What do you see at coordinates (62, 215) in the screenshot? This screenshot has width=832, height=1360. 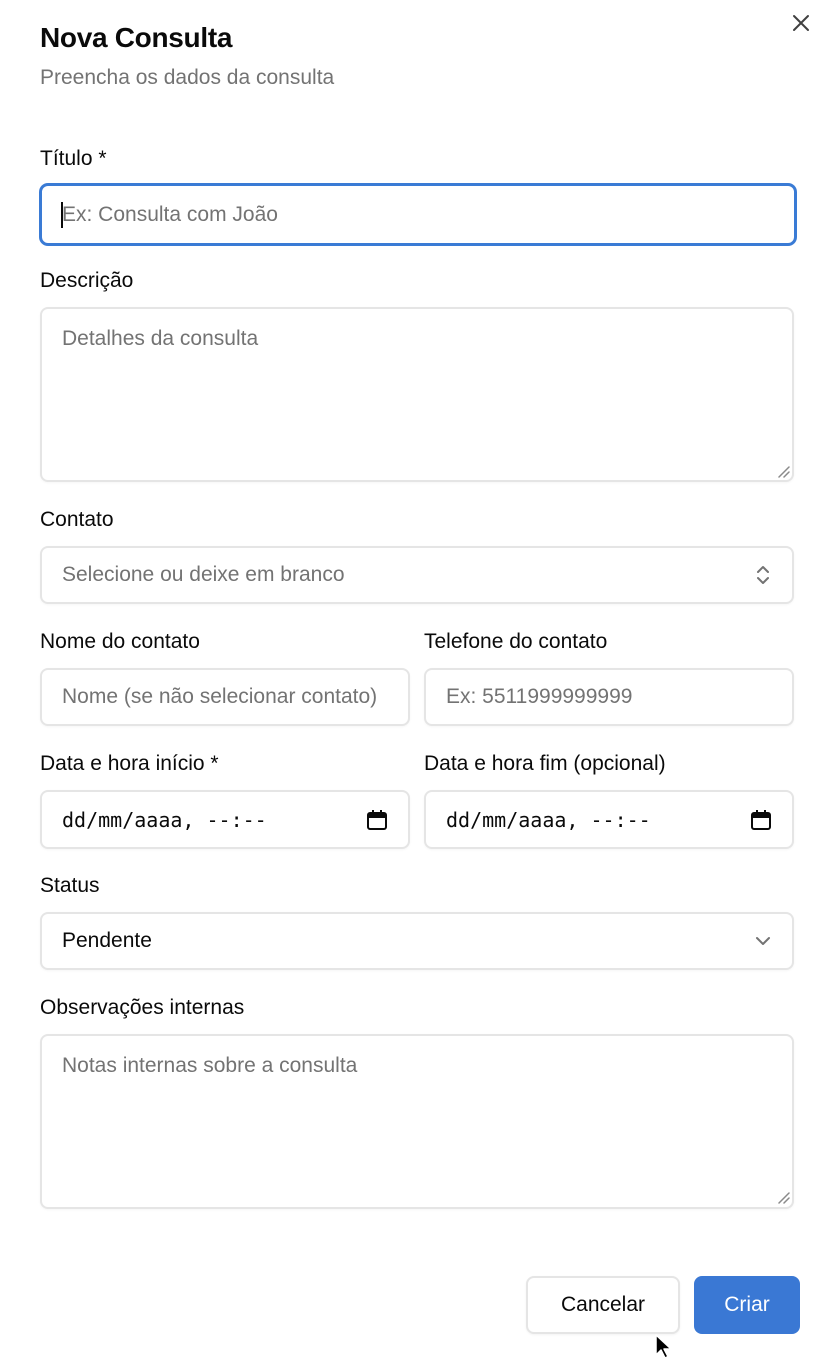 I see `text-caret` at bounding box center [62, 215].